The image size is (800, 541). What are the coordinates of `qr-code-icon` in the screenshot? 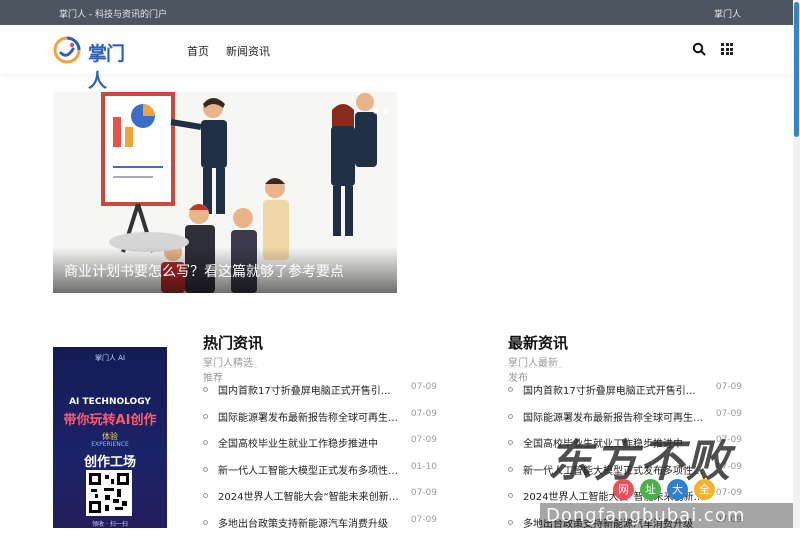 It's located at (109, 493).